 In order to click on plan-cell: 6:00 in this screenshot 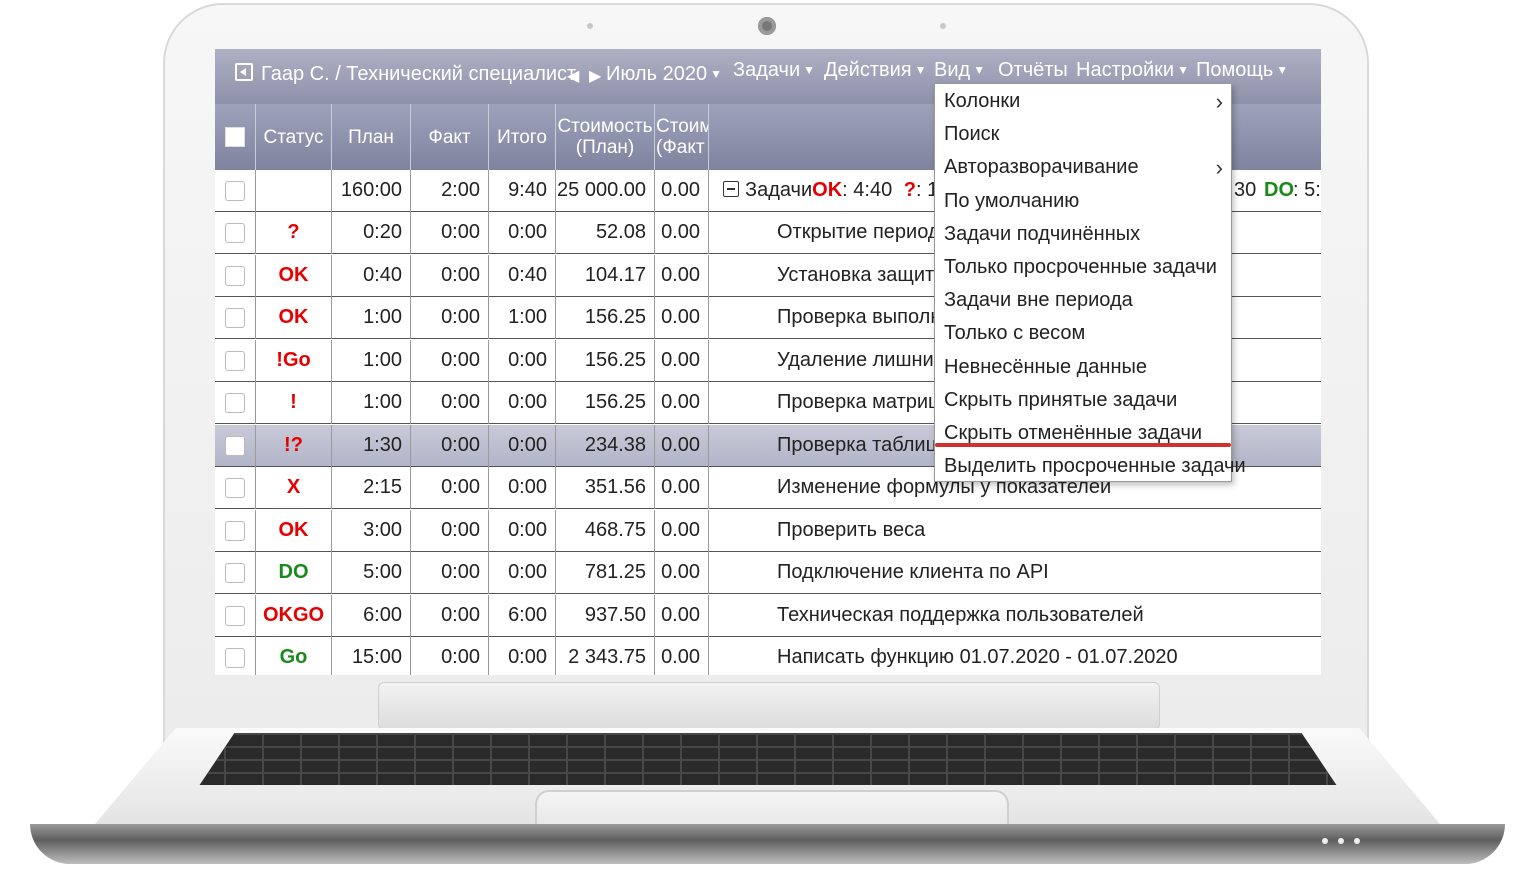, I will do `click(371, 615)`.